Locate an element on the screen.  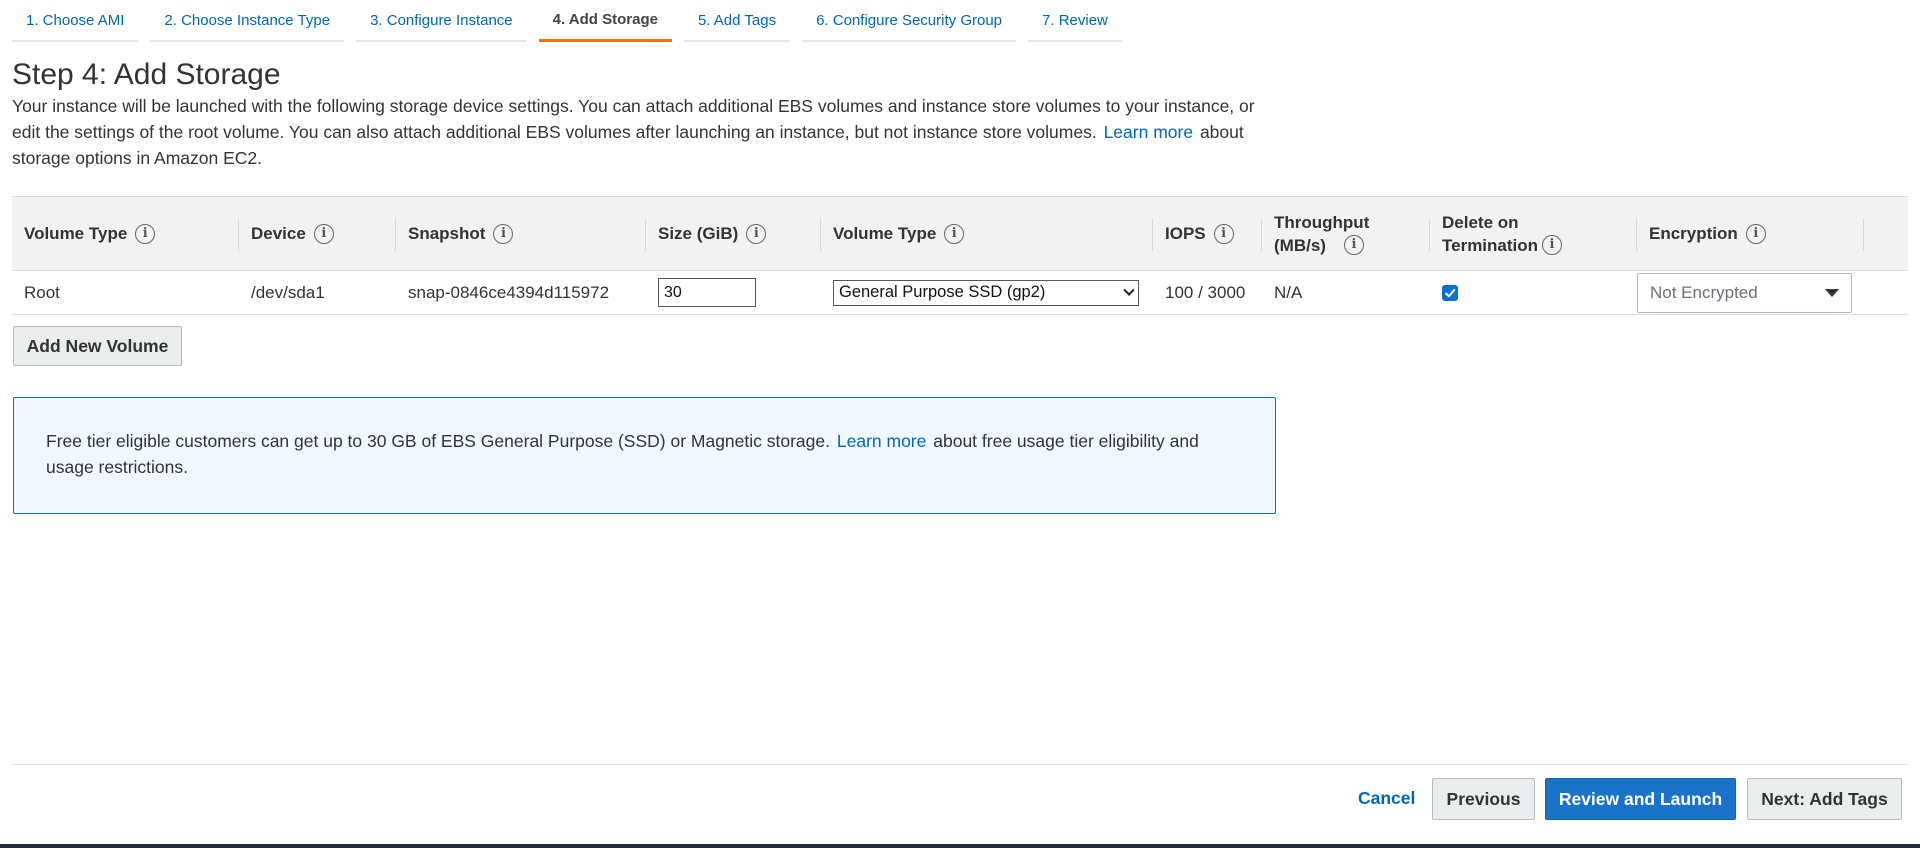
tab-review: 7. Review is located at coordinates (1075, 21).